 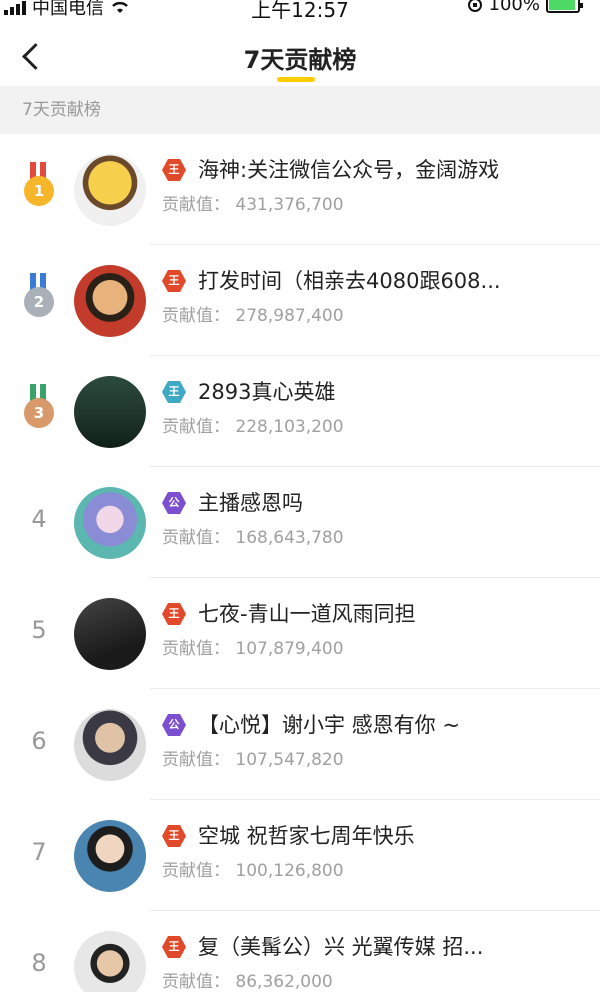 What do you see at coordinates (39, 741) in the screenshot?
I see `rank-number: 6` at bounding box center [39, 741].